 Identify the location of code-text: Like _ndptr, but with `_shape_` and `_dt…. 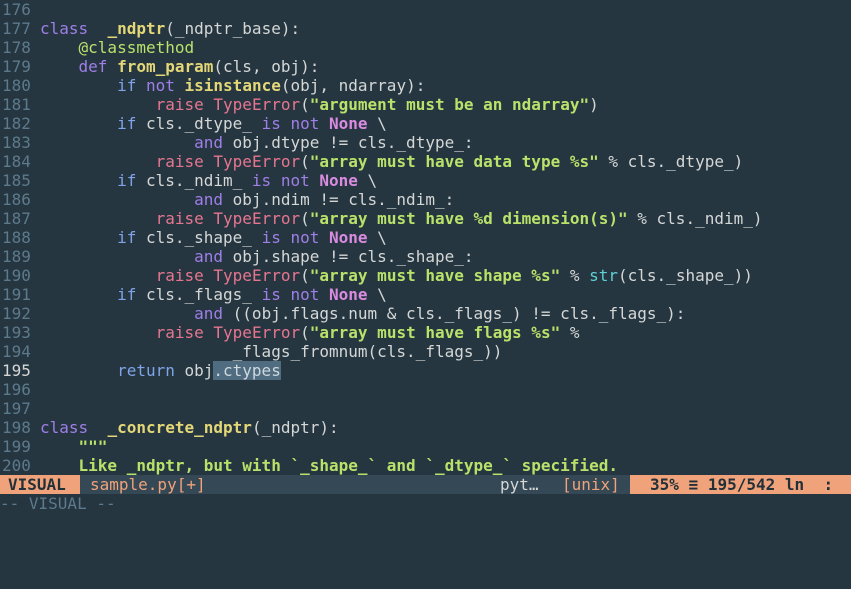
(329, 465).